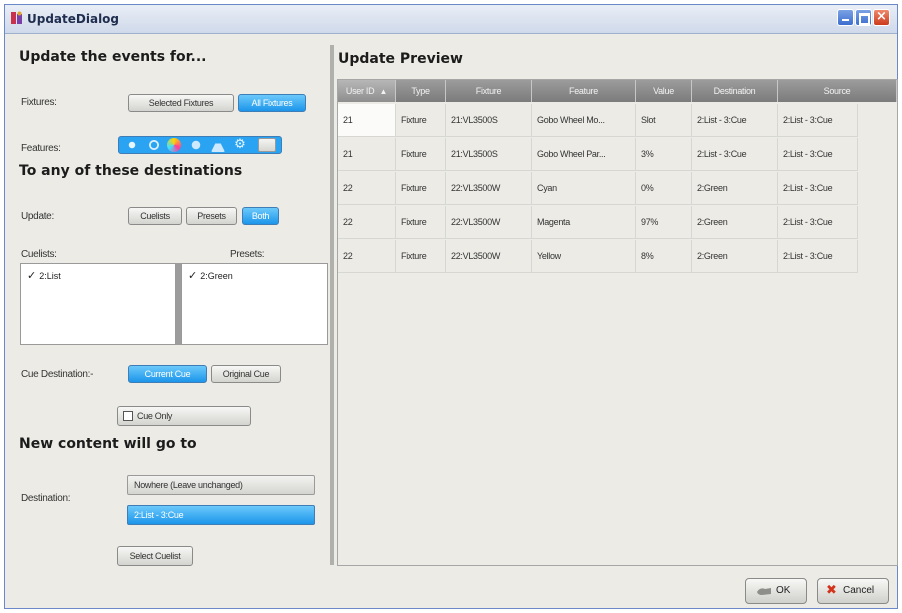  I want to click on features-label: Features:, so click(41, 148).